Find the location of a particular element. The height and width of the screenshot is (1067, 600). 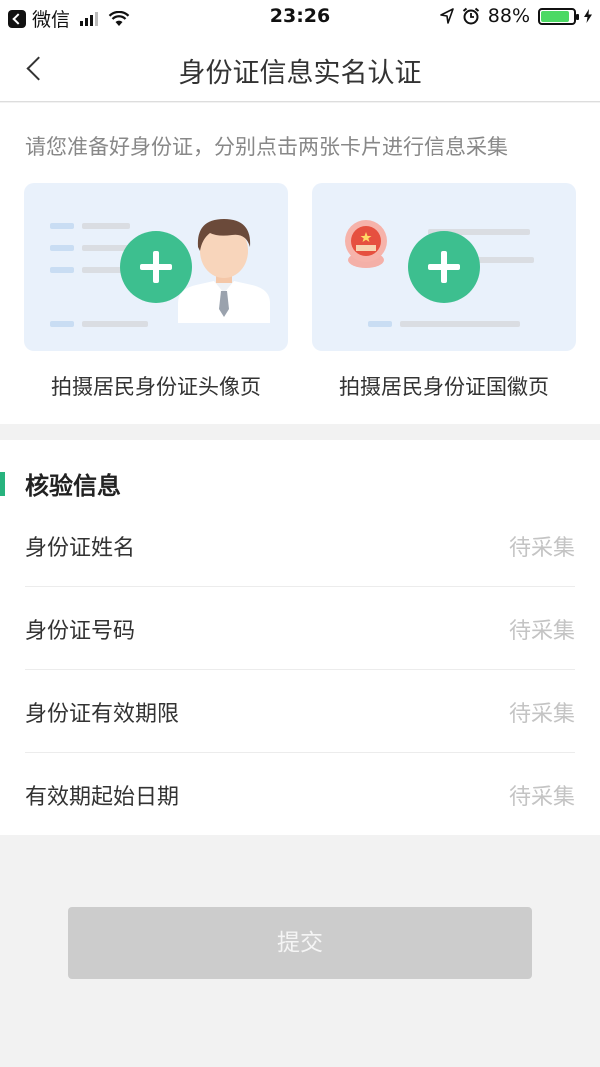

add-front-photo-icon is located at coordinates (156, 267).